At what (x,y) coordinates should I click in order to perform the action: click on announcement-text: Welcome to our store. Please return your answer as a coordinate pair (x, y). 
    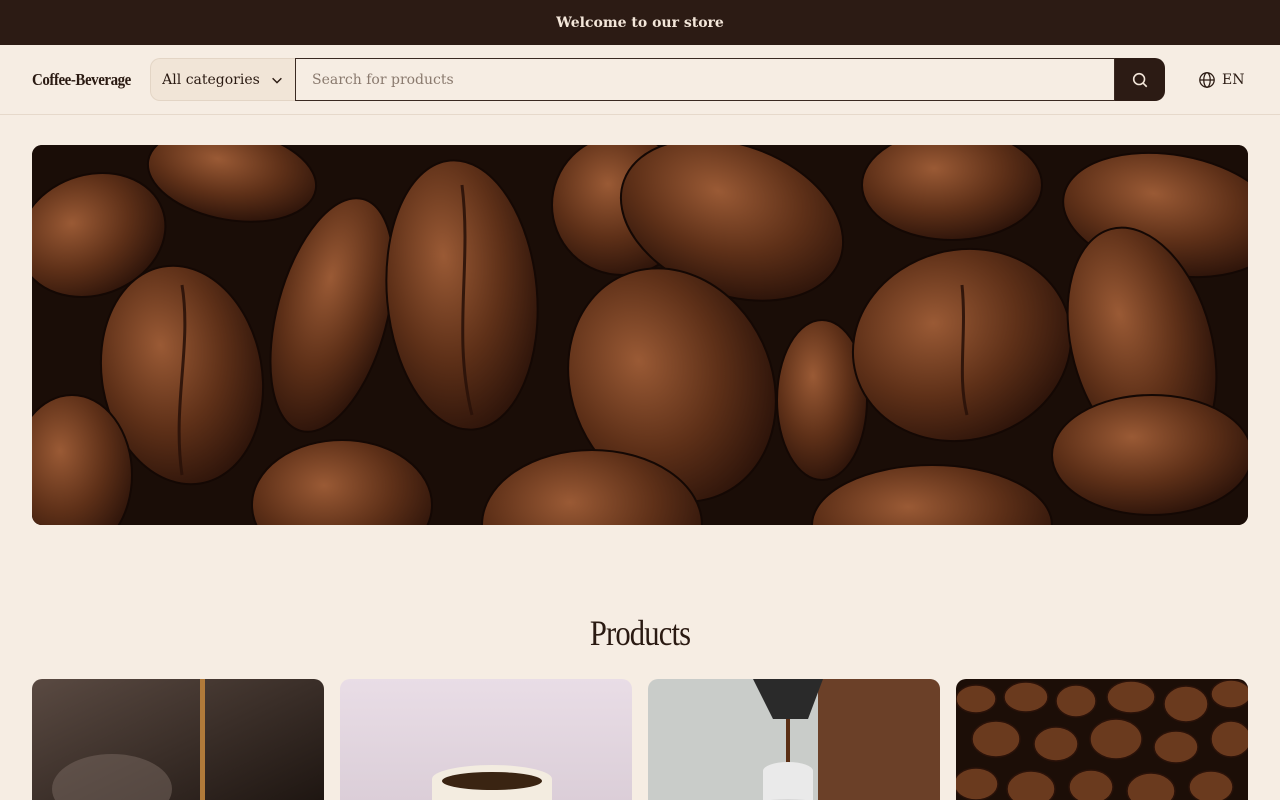
    Looking at the image, I should click on (640, 22).